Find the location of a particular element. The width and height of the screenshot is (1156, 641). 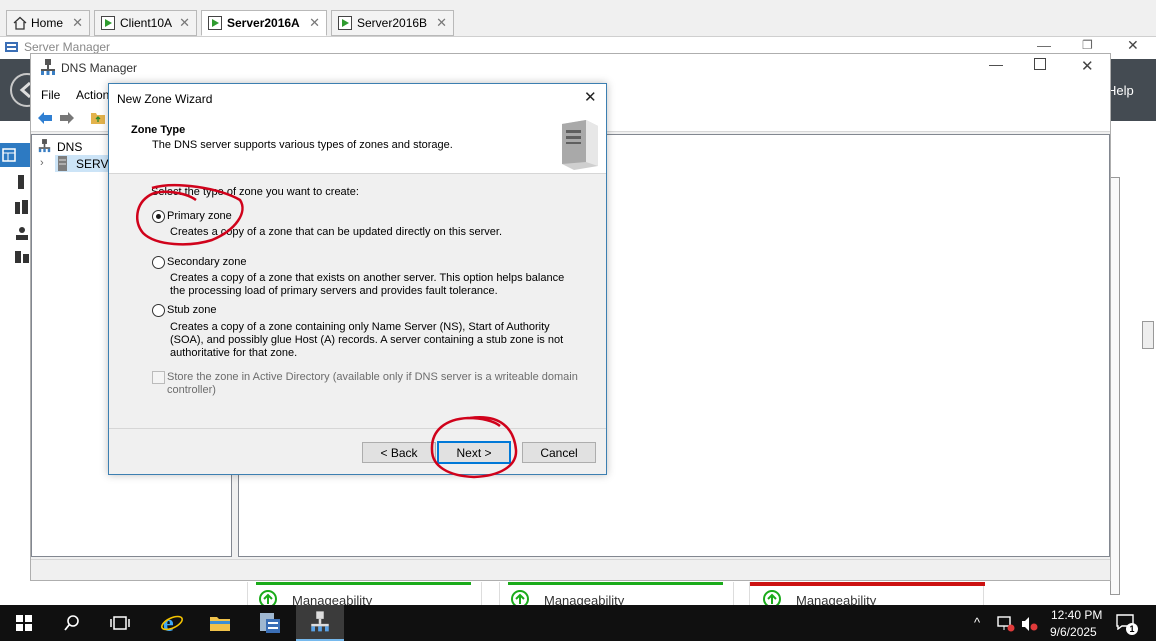

search-button is located at coordinates (72, 623).